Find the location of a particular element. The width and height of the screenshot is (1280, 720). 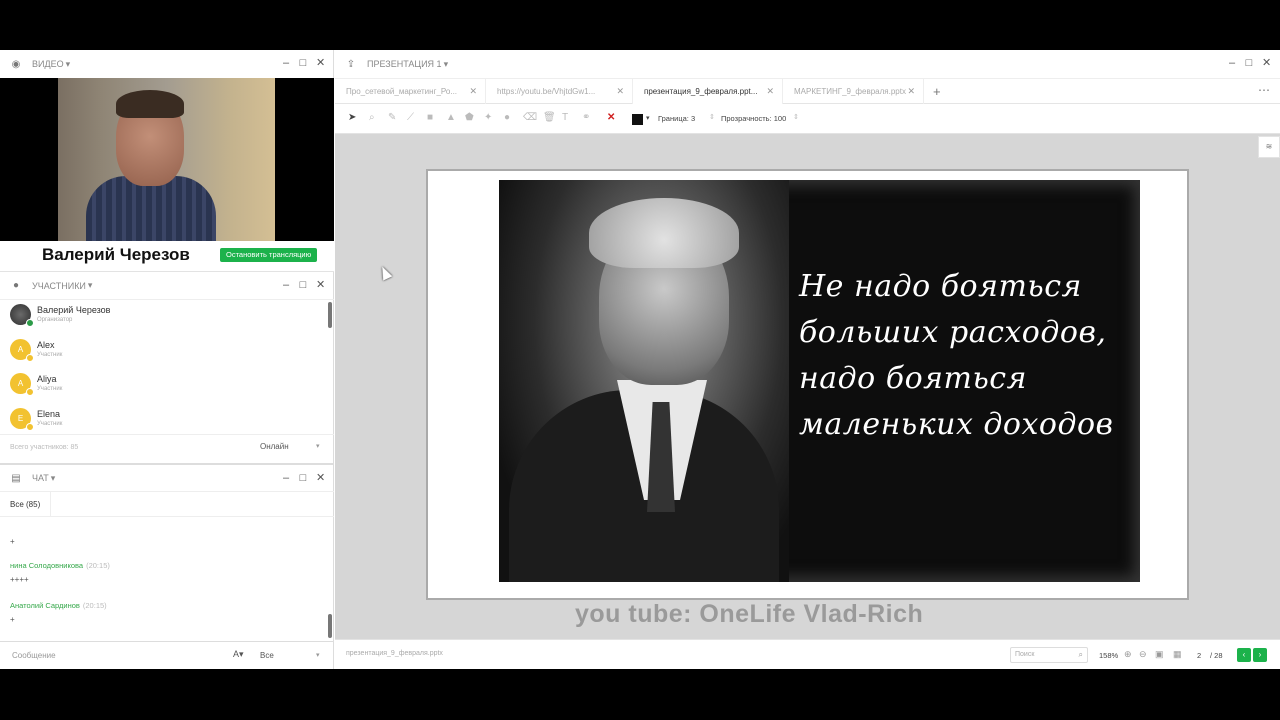

participant-row: A Alex Участник is located at coordinates (160, 352).